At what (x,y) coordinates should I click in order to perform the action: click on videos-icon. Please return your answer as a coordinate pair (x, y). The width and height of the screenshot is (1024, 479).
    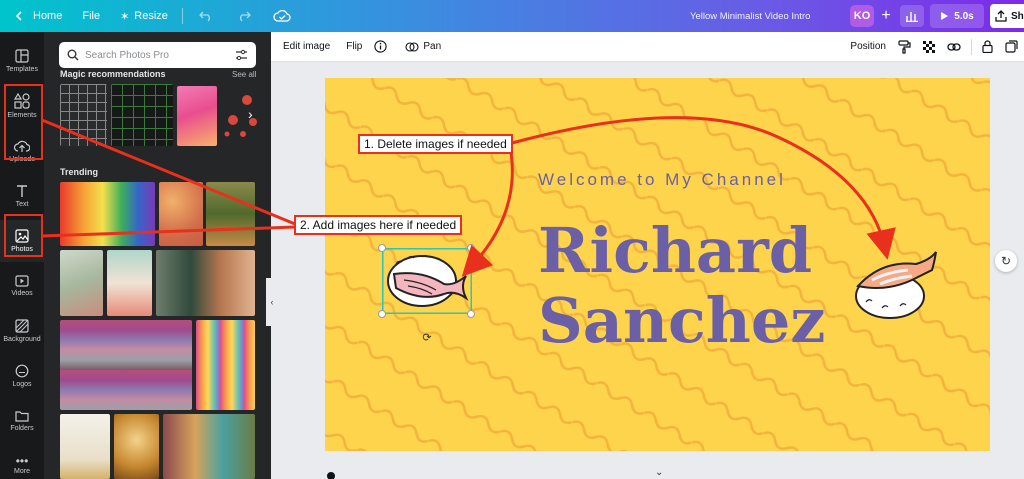
    Looking at the image, I should click on (22, 281).